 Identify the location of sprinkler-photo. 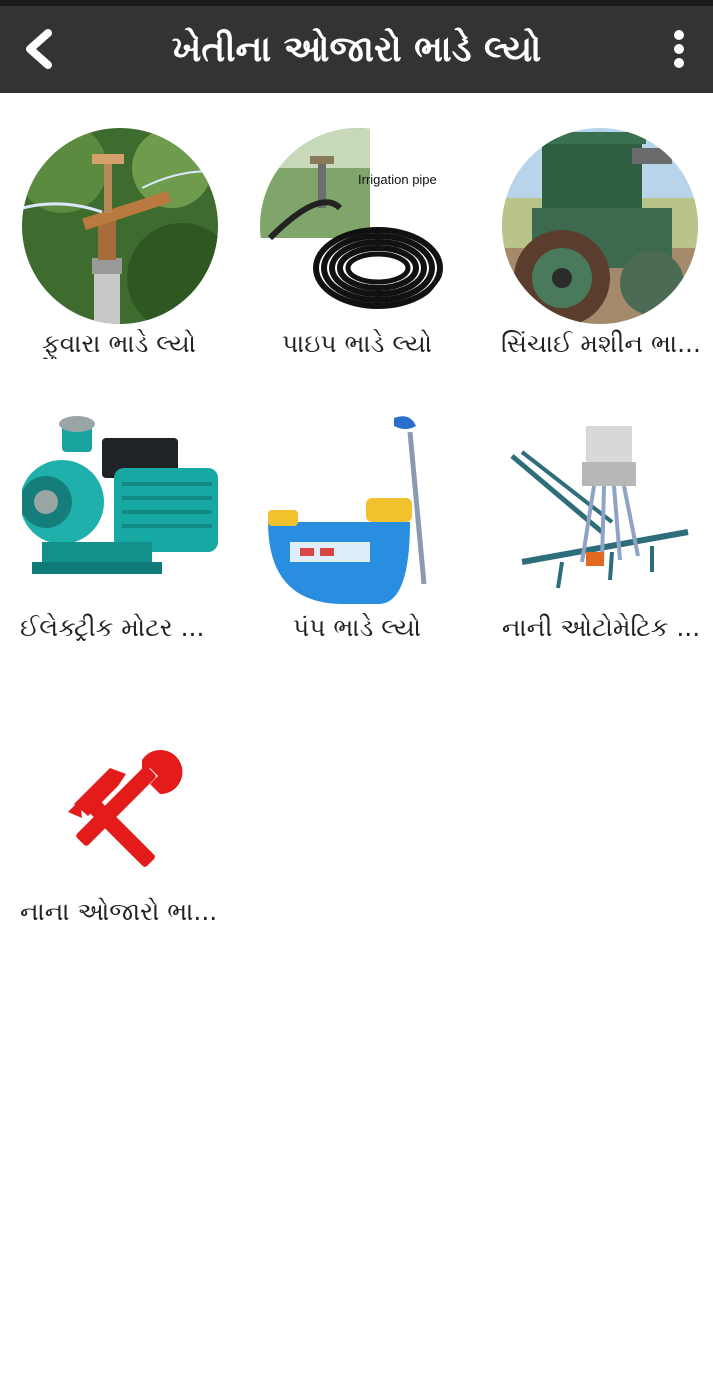
(120, 226).